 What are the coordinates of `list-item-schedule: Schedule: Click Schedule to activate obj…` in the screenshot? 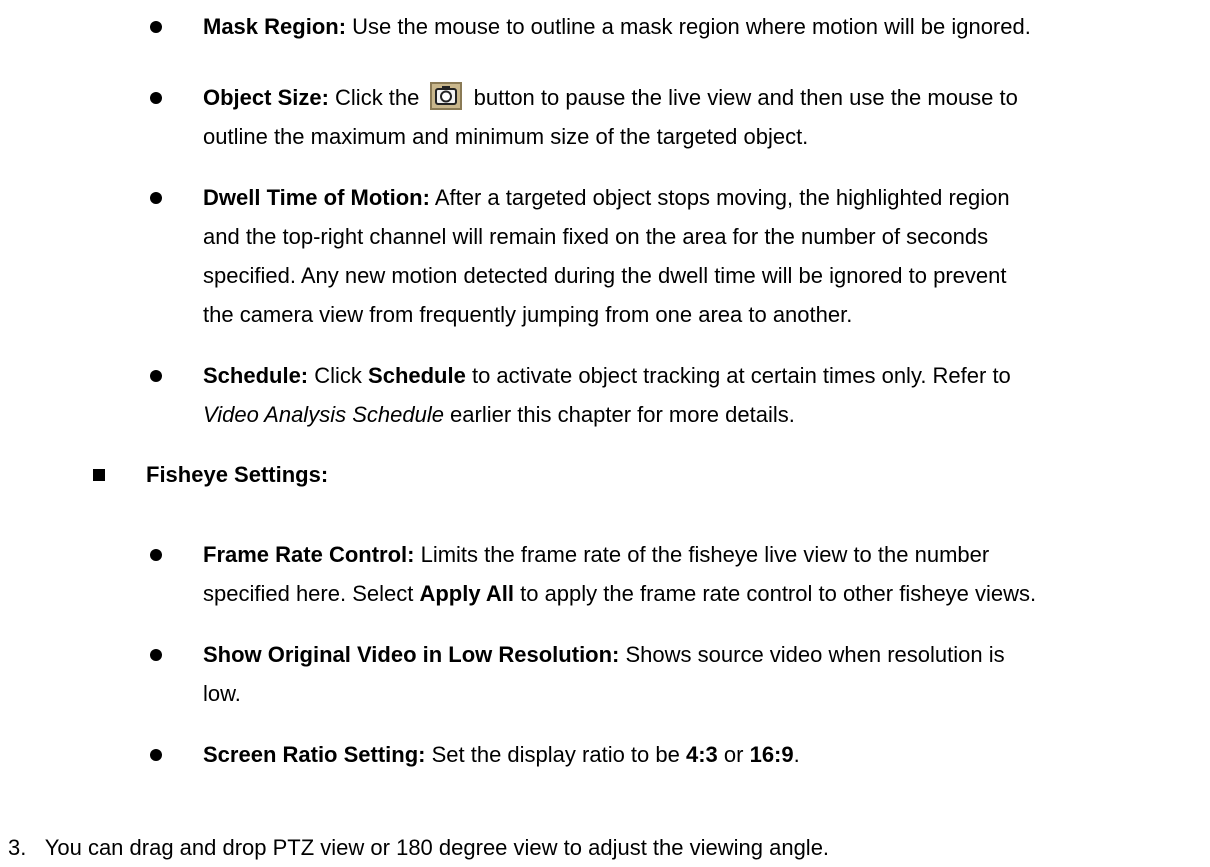 It's located at (703, 395).